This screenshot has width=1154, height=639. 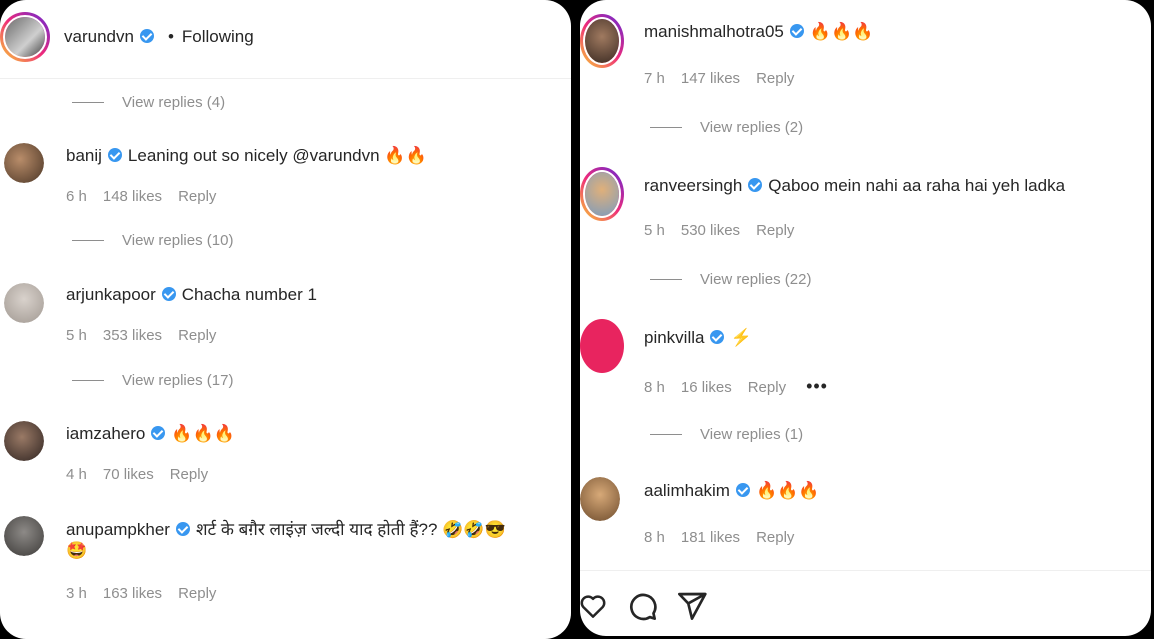 I want to click on comment-meta: 3 h 163 likes Reply, so click(x=149, y=593).